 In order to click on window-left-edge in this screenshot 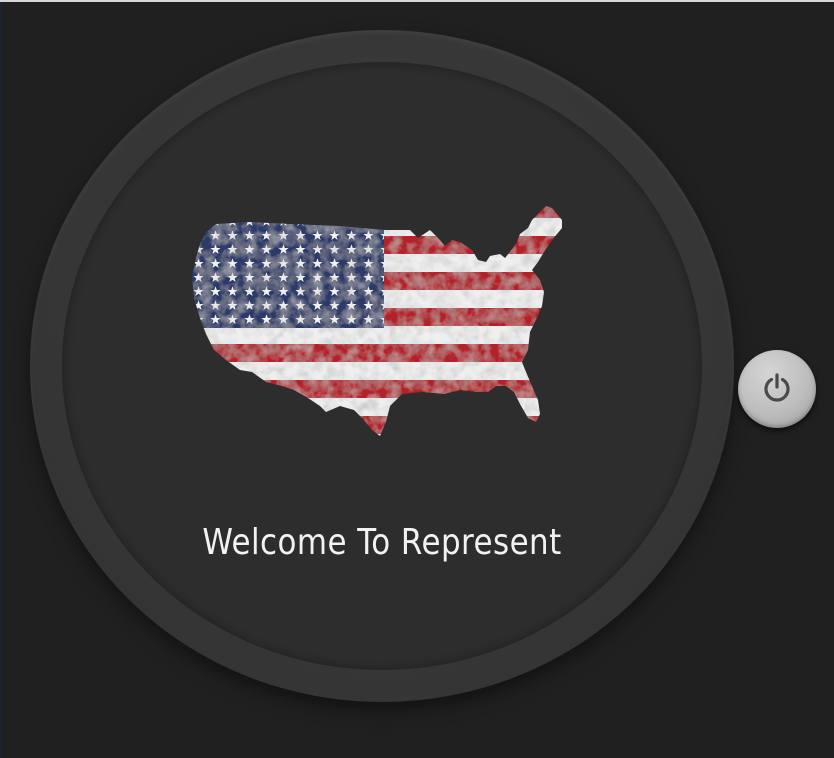, I will do `click(1, 380)`.